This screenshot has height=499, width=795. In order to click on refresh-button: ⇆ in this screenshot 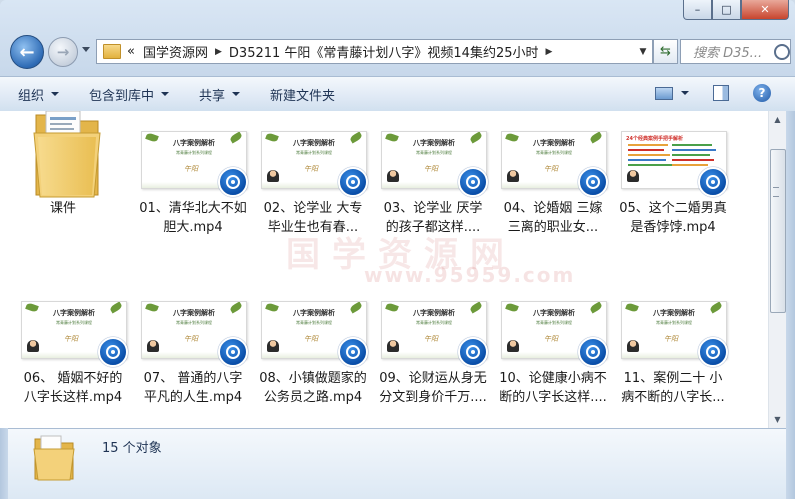, I will do `click(665, 51)`.